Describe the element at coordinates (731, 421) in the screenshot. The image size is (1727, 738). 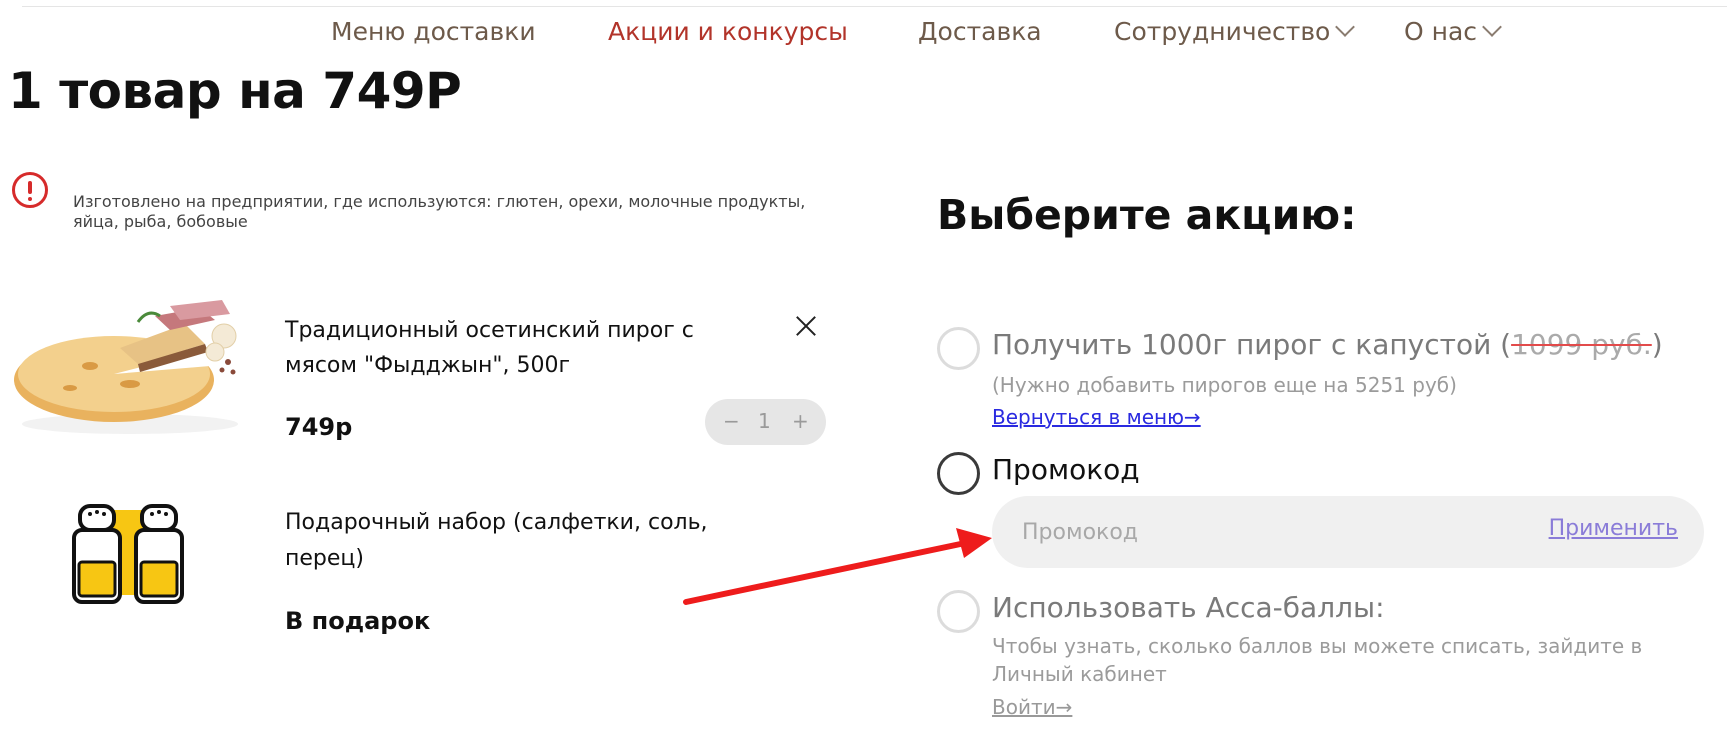
I see `minus-button: −` at that location.